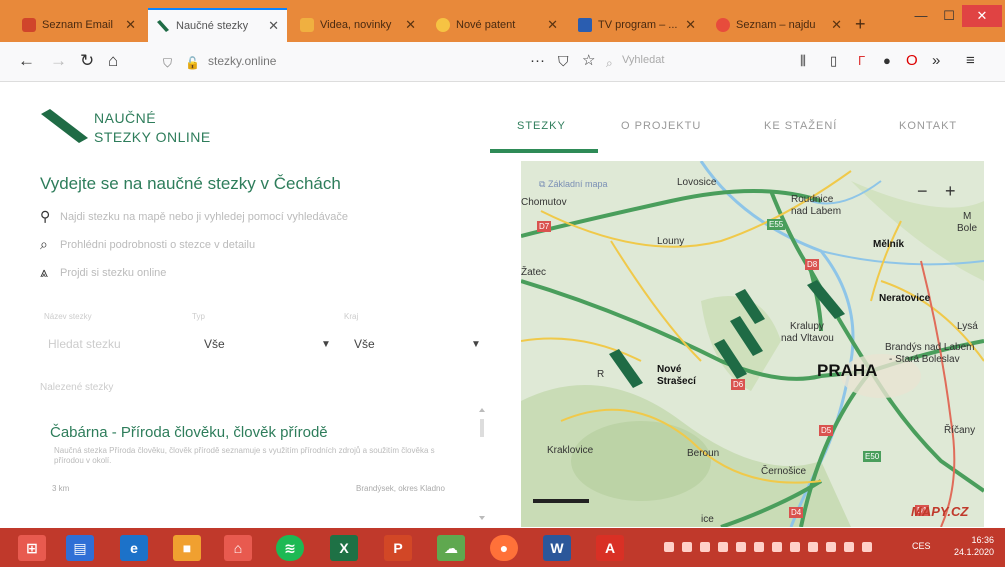  I want to click on store-icon: ■, so click(187, 548).